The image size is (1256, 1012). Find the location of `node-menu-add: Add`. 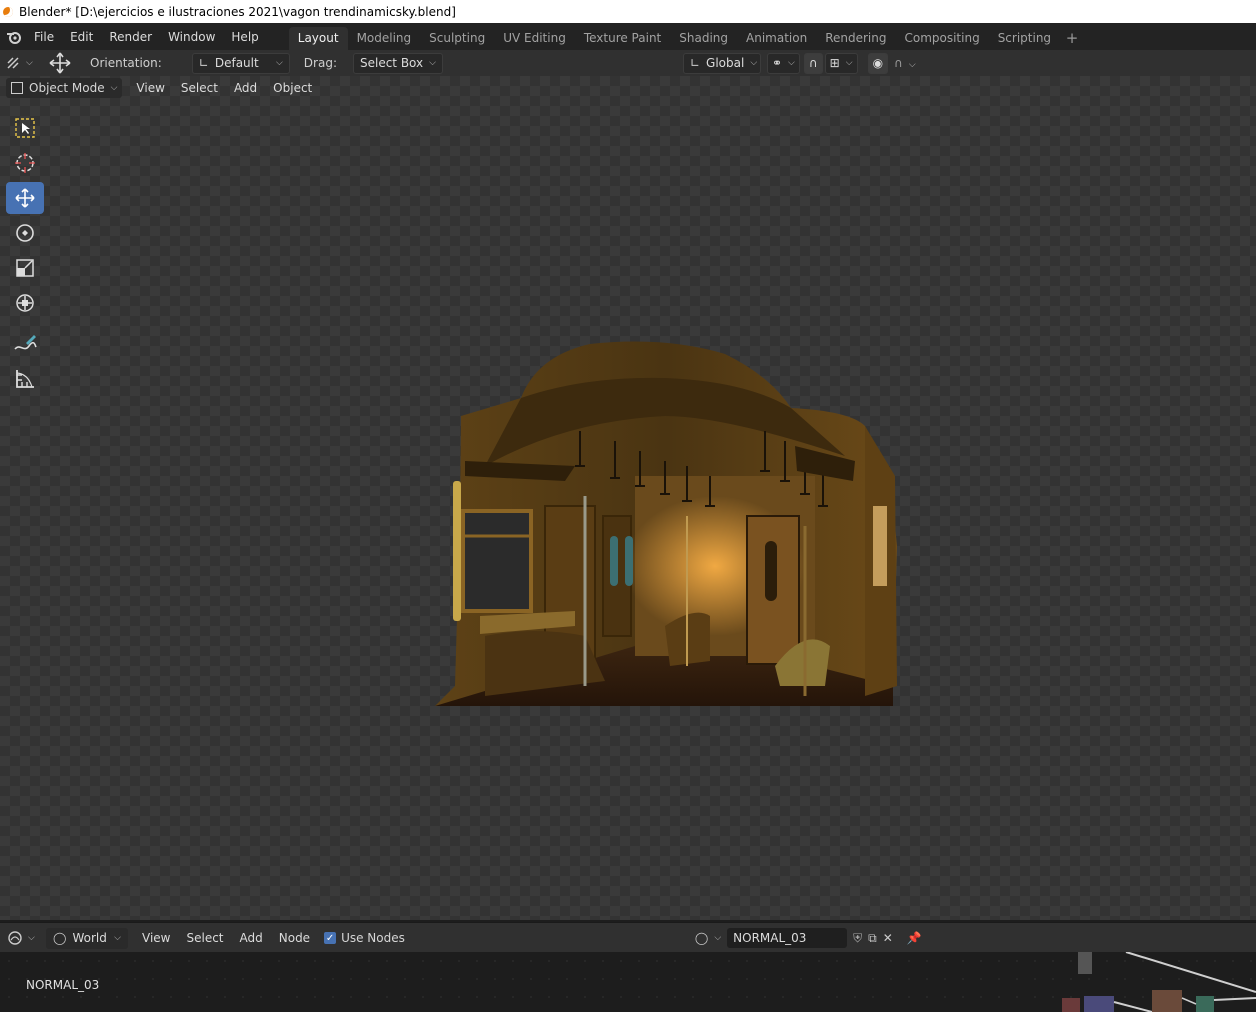

node-menu-add: Add is located at coordinates (251, 938).